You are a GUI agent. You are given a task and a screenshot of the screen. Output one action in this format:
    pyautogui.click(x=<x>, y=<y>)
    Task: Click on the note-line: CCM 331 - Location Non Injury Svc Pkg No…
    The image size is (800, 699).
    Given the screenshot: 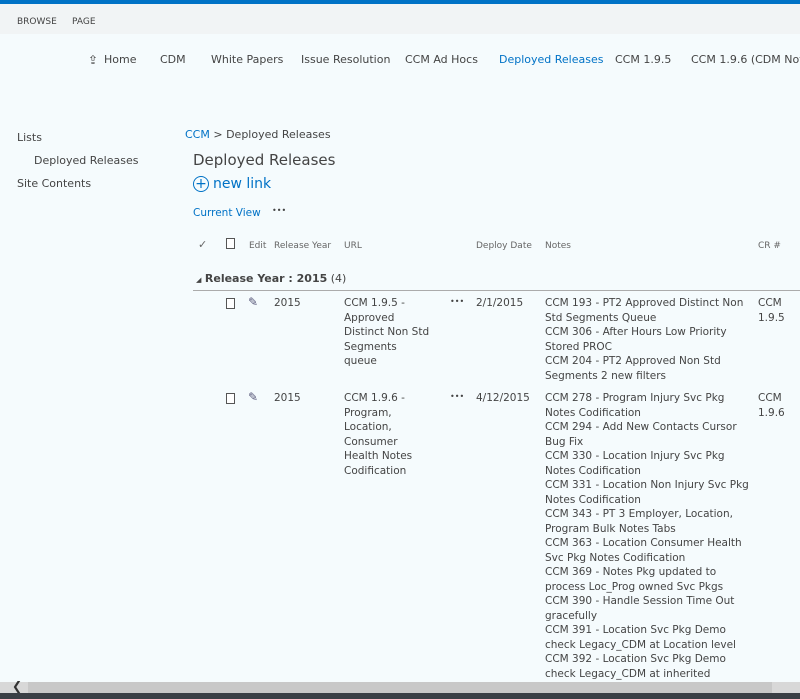 What is the action you would take?
    pyautogui.click(x=647, y=492)
    